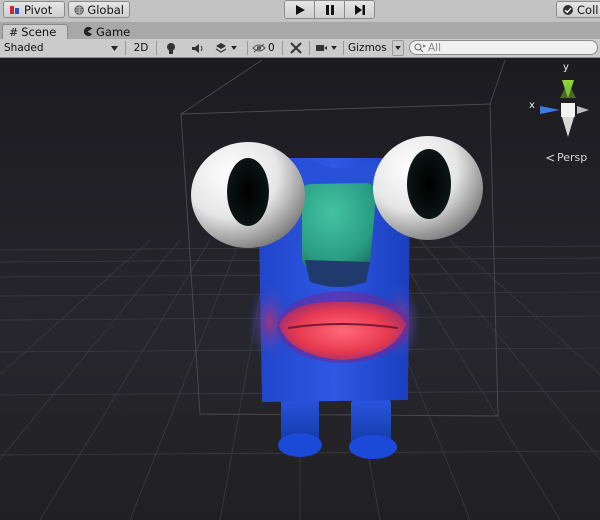 The image size is (600, 520). What do you see at coordinates (568, 9) in the screenshot?
I see `check-circle-icon` at bounding box center [568, 9].